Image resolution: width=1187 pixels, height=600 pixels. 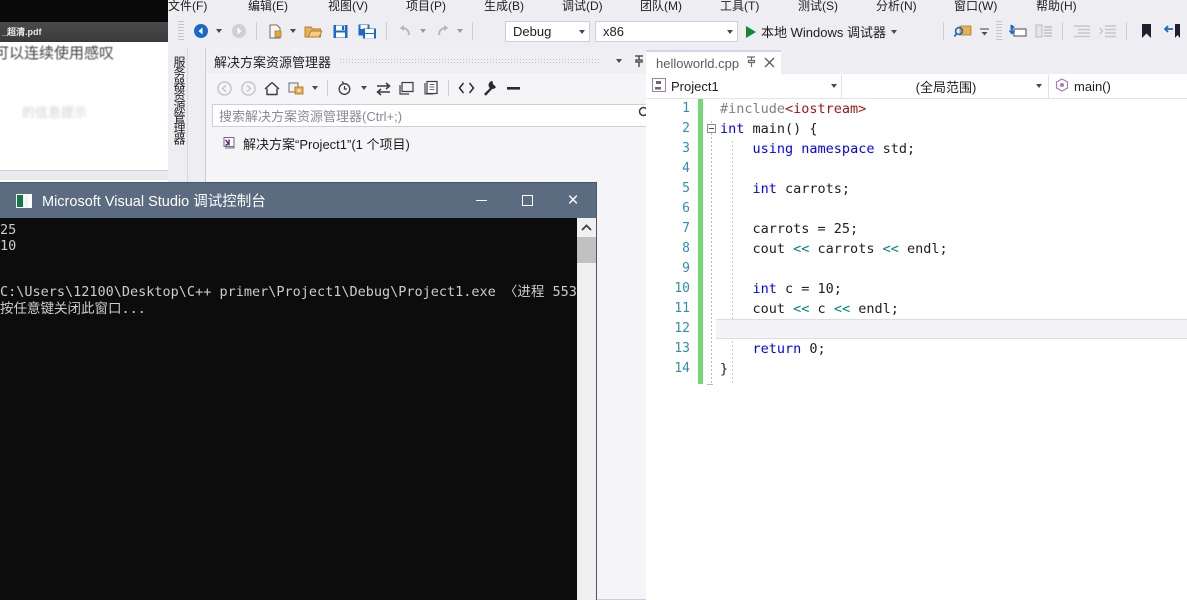 I want to click on structure-guide-end, so click(x=710, y=384).